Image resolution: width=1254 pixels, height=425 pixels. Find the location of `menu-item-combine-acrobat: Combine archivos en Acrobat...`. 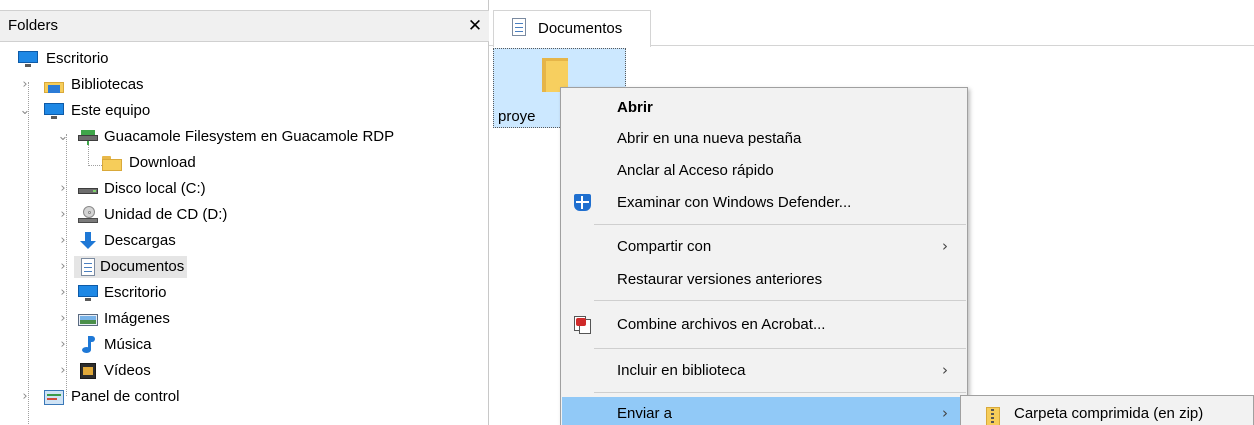

menu-item-combine-acrobat: Combine archivos en Acrobat... is located at coordinates (765, 325).